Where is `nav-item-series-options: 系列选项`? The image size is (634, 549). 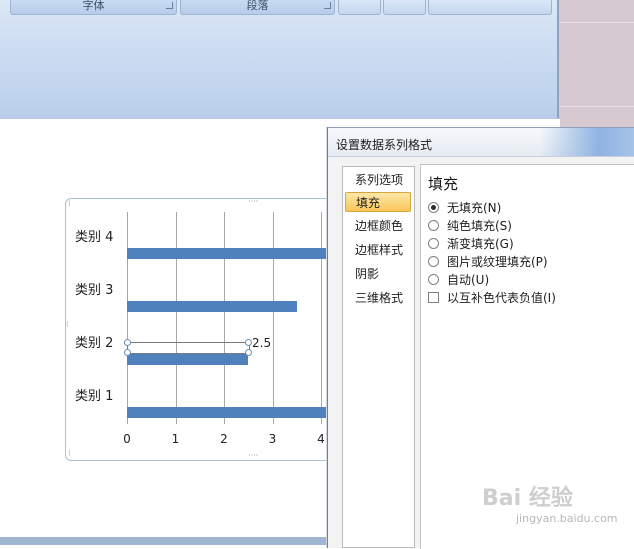 nav-item-series-options: 系列选项 is located at coordinates (378, 180).